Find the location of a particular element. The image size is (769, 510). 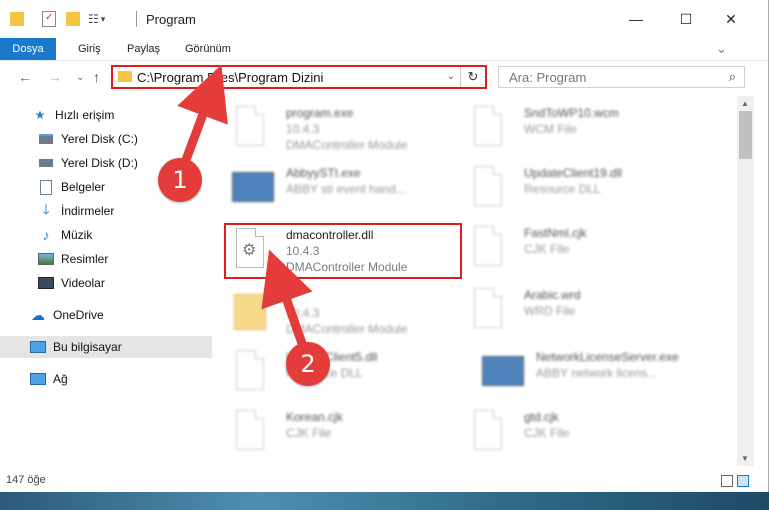

step-badge-1: 1 is located at coordinates (180, 180).